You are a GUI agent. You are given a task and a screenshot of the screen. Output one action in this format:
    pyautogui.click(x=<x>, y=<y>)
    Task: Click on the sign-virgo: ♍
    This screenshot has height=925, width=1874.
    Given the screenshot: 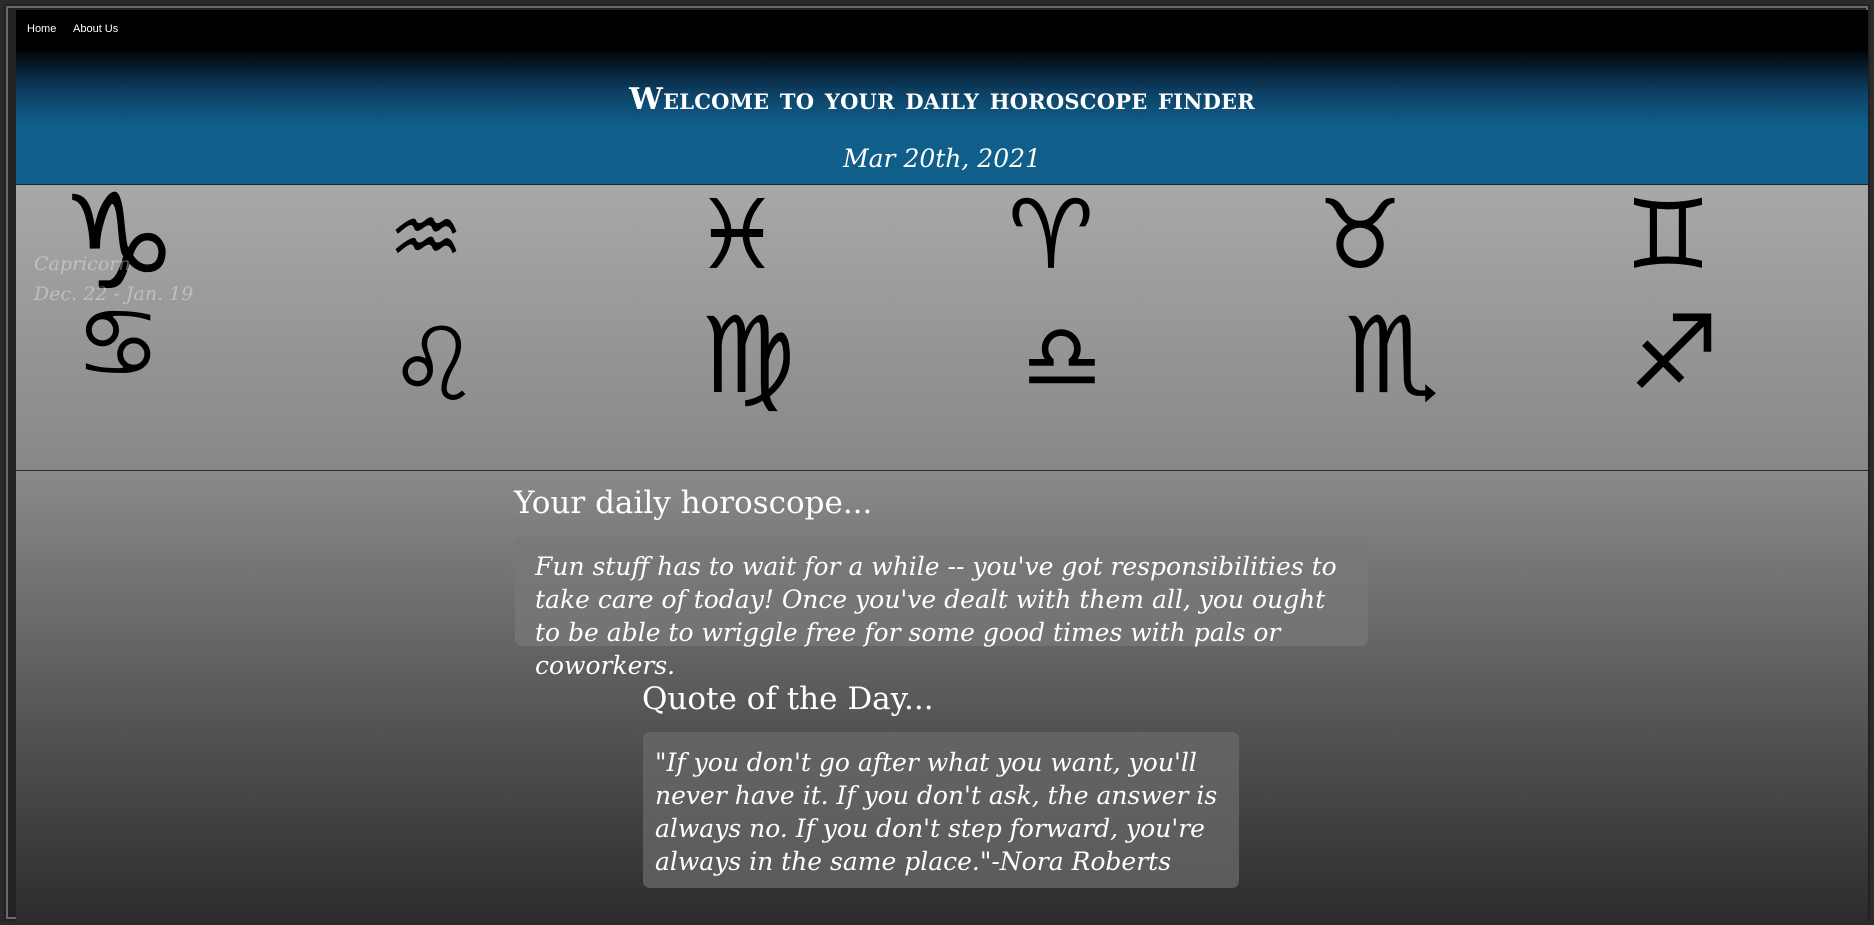 What is the action you would take?
    pyautogui.click(x=748, y=363)
    